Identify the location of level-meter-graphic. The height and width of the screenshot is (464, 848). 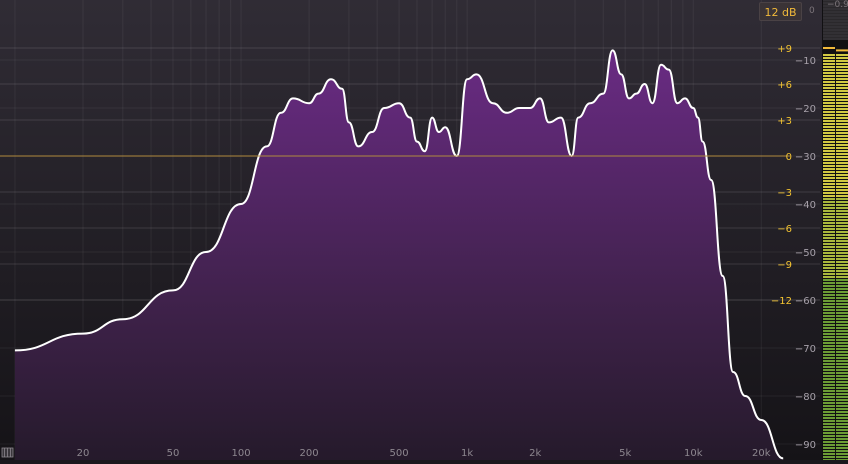
(835, 230).